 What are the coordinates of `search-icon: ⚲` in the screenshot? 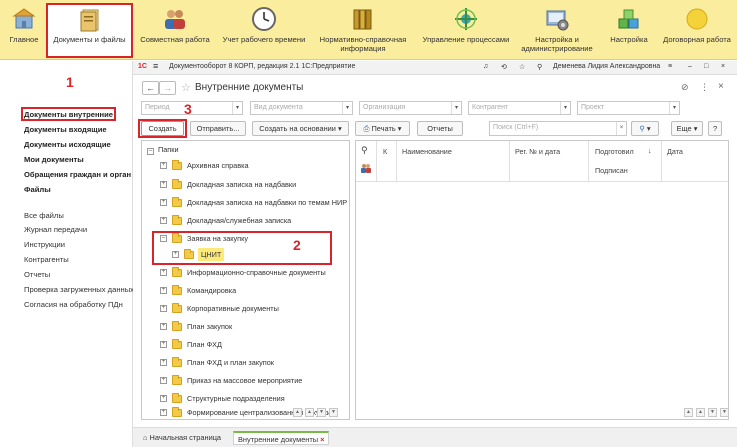 It's located at (539, 67).